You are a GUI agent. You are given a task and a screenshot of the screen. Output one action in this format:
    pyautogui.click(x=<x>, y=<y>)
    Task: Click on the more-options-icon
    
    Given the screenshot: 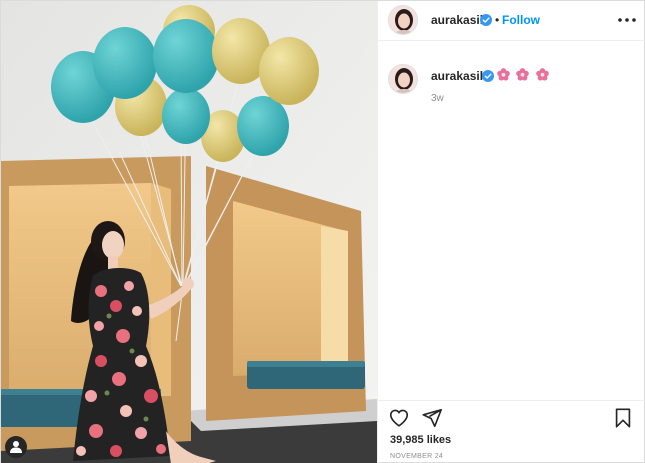 What is the action you would take?
    pyautogui.click(x=627, y=20)
    